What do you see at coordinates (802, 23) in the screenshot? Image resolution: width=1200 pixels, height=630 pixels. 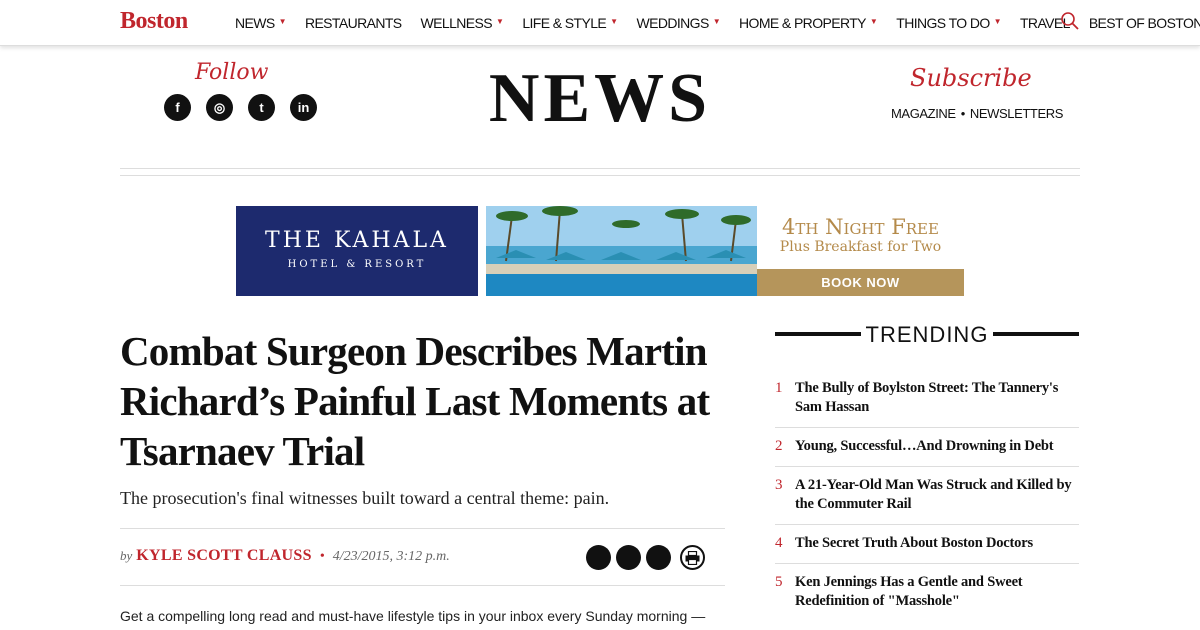 I see `nav-item-label: HOME & PROPERTY` at bounding box center [802, 23].